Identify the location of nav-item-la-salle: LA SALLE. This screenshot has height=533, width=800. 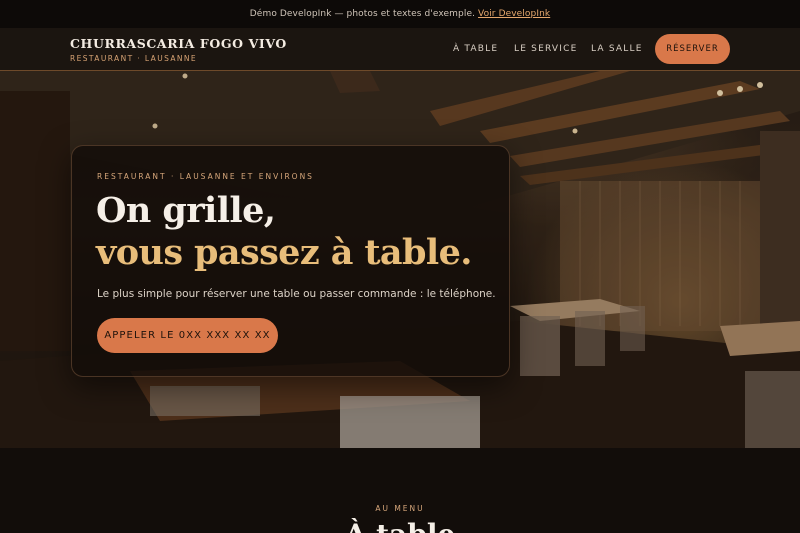
(617, 49).